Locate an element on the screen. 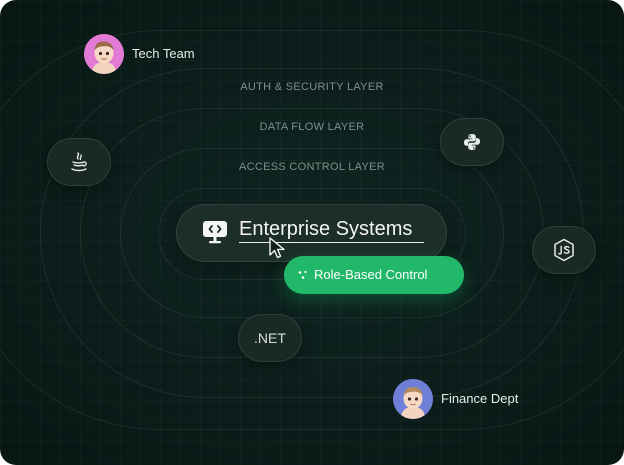 This screenshot has height=465, width=624. role-based-control-label: Role-Based Control is located at coordinates (371, 274).